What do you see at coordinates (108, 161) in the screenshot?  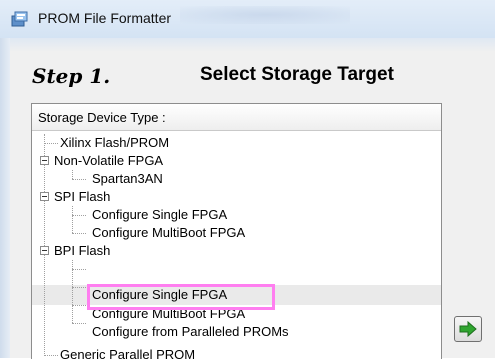 I see `tree-item-non-volatile-fpga: Non-Volatile FPGA` at bounding box center [108, 161].